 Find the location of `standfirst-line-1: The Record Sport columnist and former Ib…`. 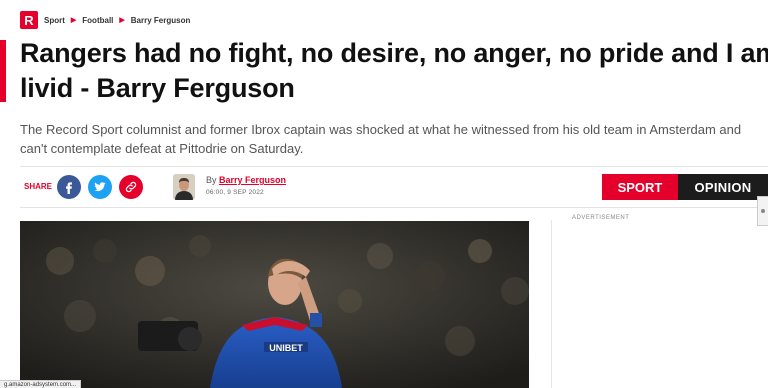

standfirst-line-1: The Record Sport columnist and former Ib… is located at coordinates (381, 129).